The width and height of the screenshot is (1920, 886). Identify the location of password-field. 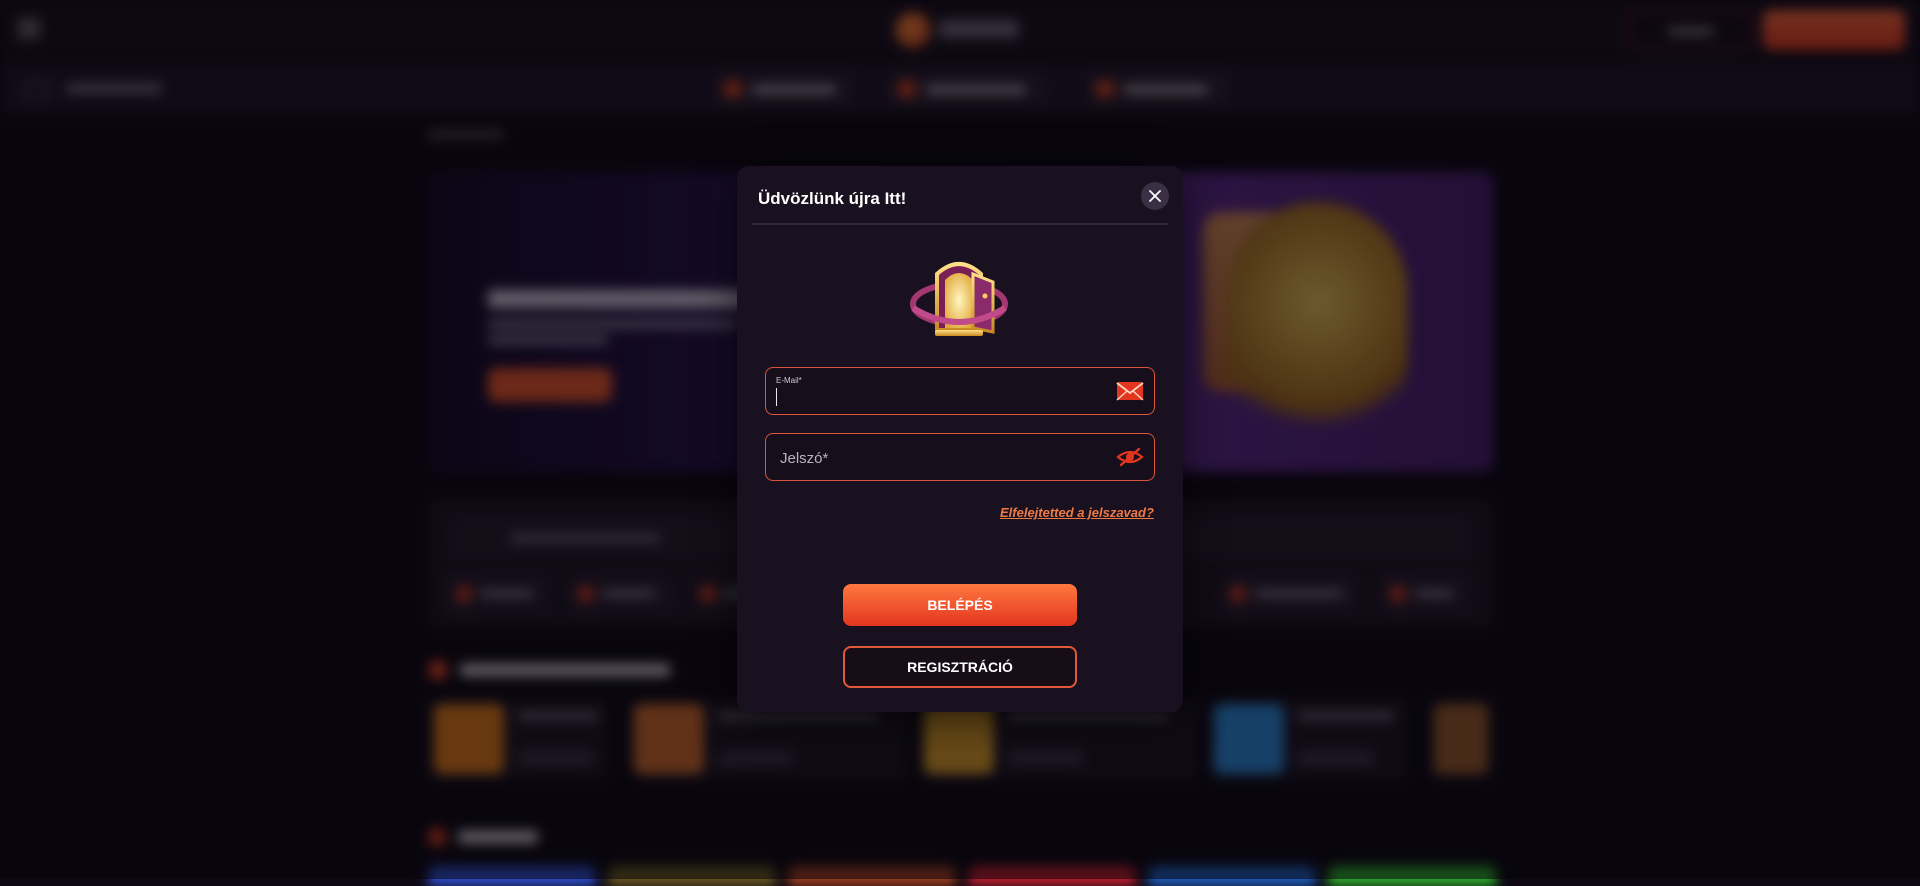
(960, 457).